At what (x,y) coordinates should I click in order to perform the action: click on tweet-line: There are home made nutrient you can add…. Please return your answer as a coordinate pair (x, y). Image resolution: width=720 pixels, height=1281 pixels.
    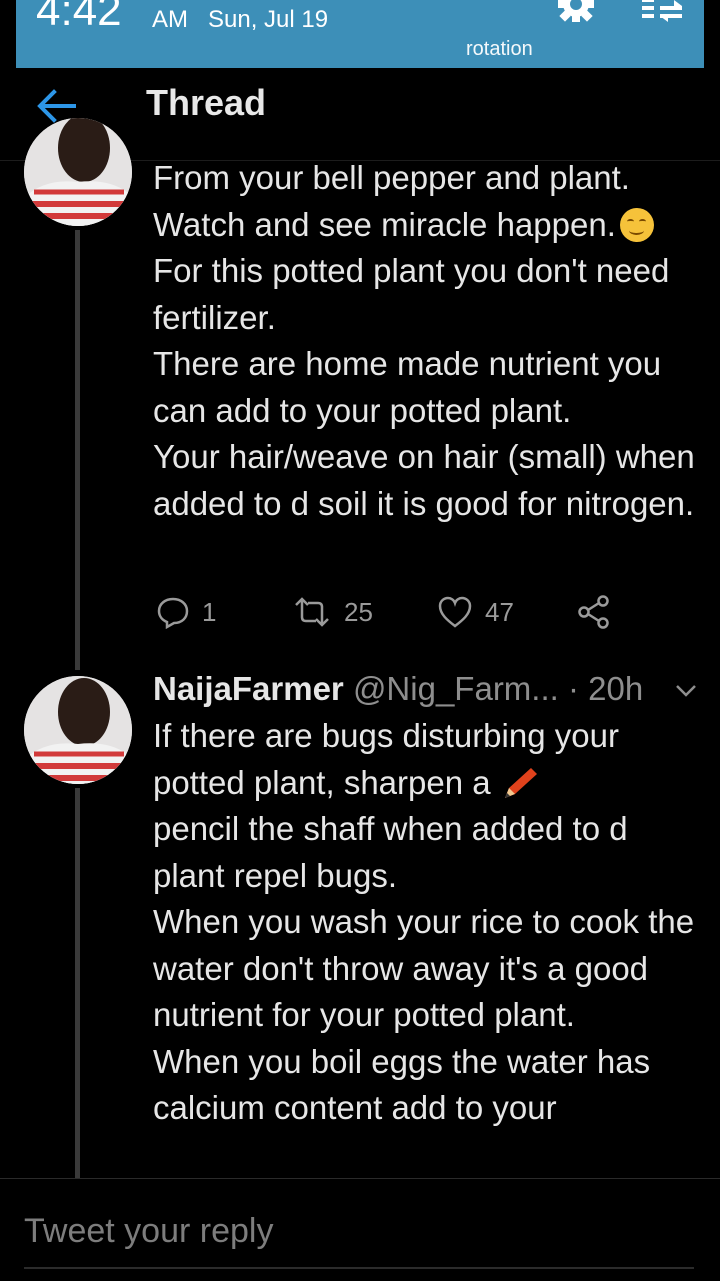
    Looking at the image, I should click on (407, 387).